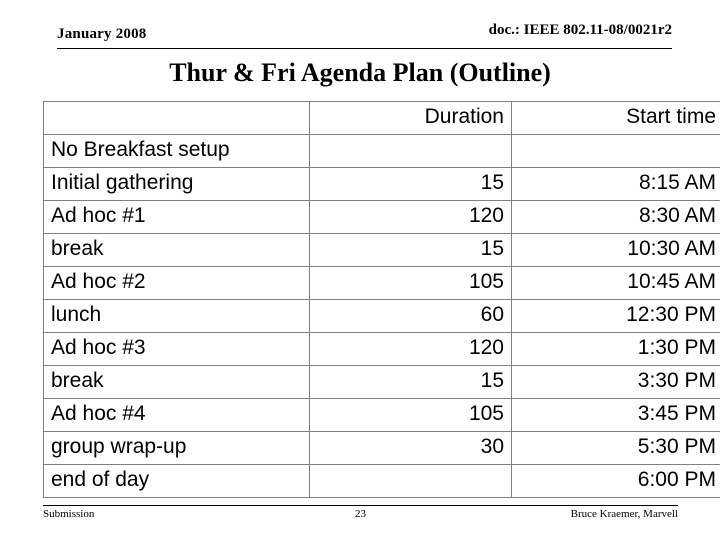 This screenshot has height=540, width=720. Describe the element at coordinates (410, 118) in the screenshot. I see `column-header-duration: Duration` at that location.